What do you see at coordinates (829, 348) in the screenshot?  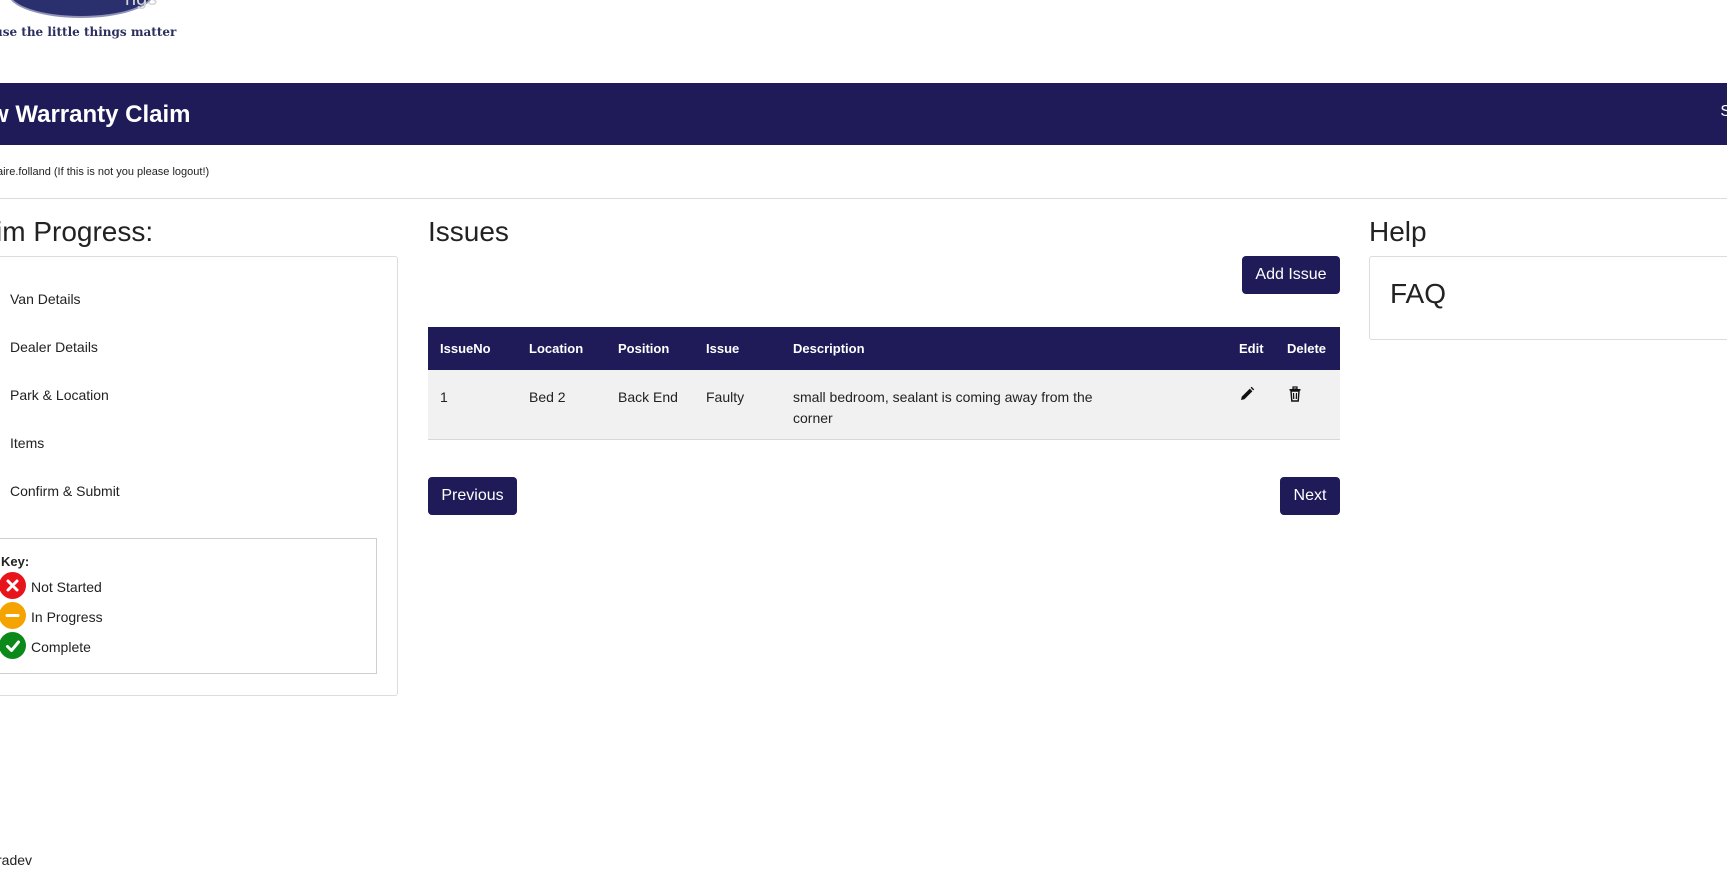 I see `column-header-description: Description` at bounding box center [829, 348].